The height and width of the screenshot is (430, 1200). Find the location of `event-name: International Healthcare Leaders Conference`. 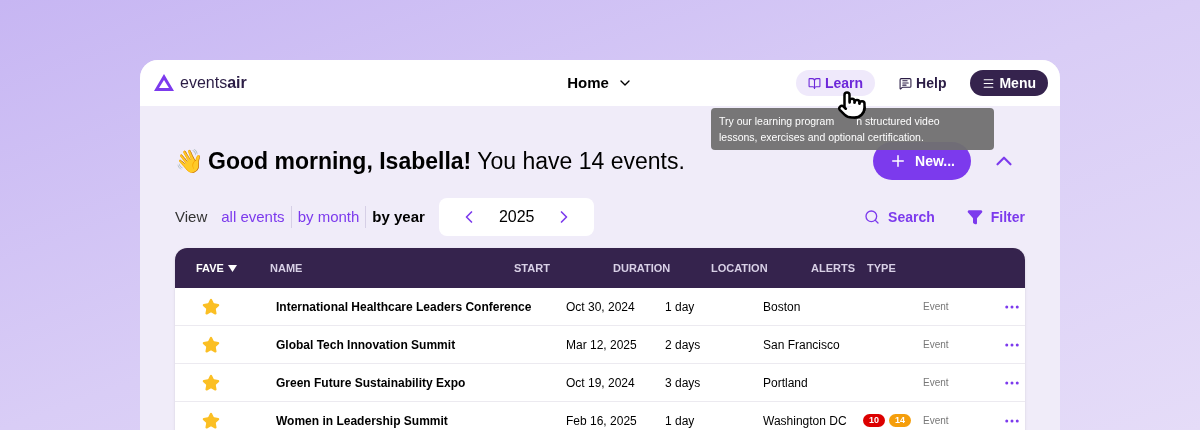

event-name: International Healthcare Leaders Conference is located at coordinates (421, 306).